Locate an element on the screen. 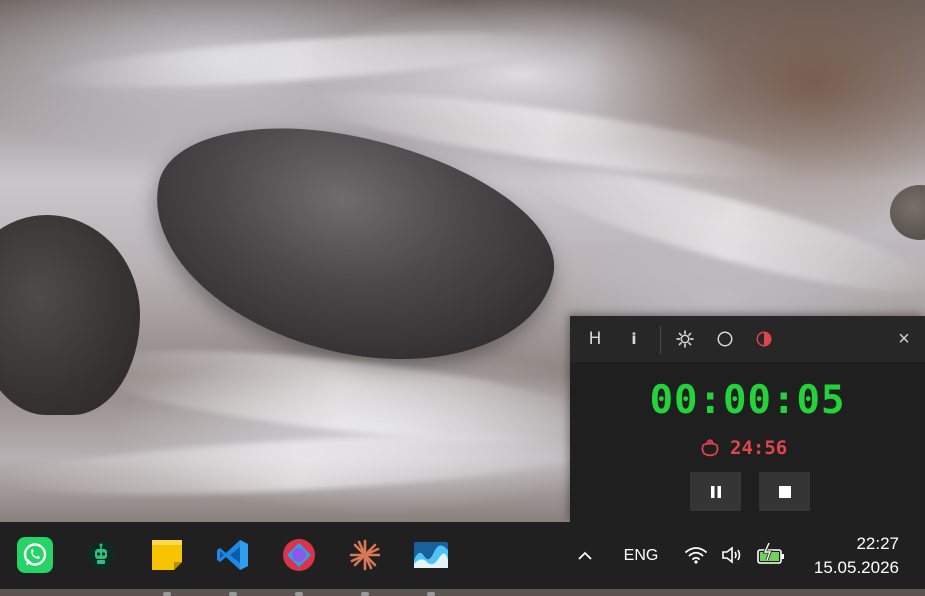 The image size is (925, 596). mode-button is located at coordinates (725, 339).